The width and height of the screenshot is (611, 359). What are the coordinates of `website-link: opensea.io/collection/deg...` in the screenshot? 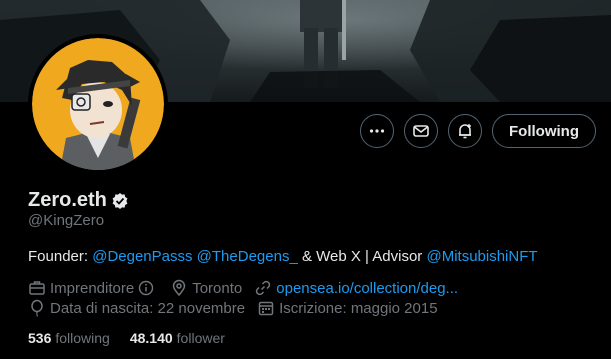 It's located at (367, 288).